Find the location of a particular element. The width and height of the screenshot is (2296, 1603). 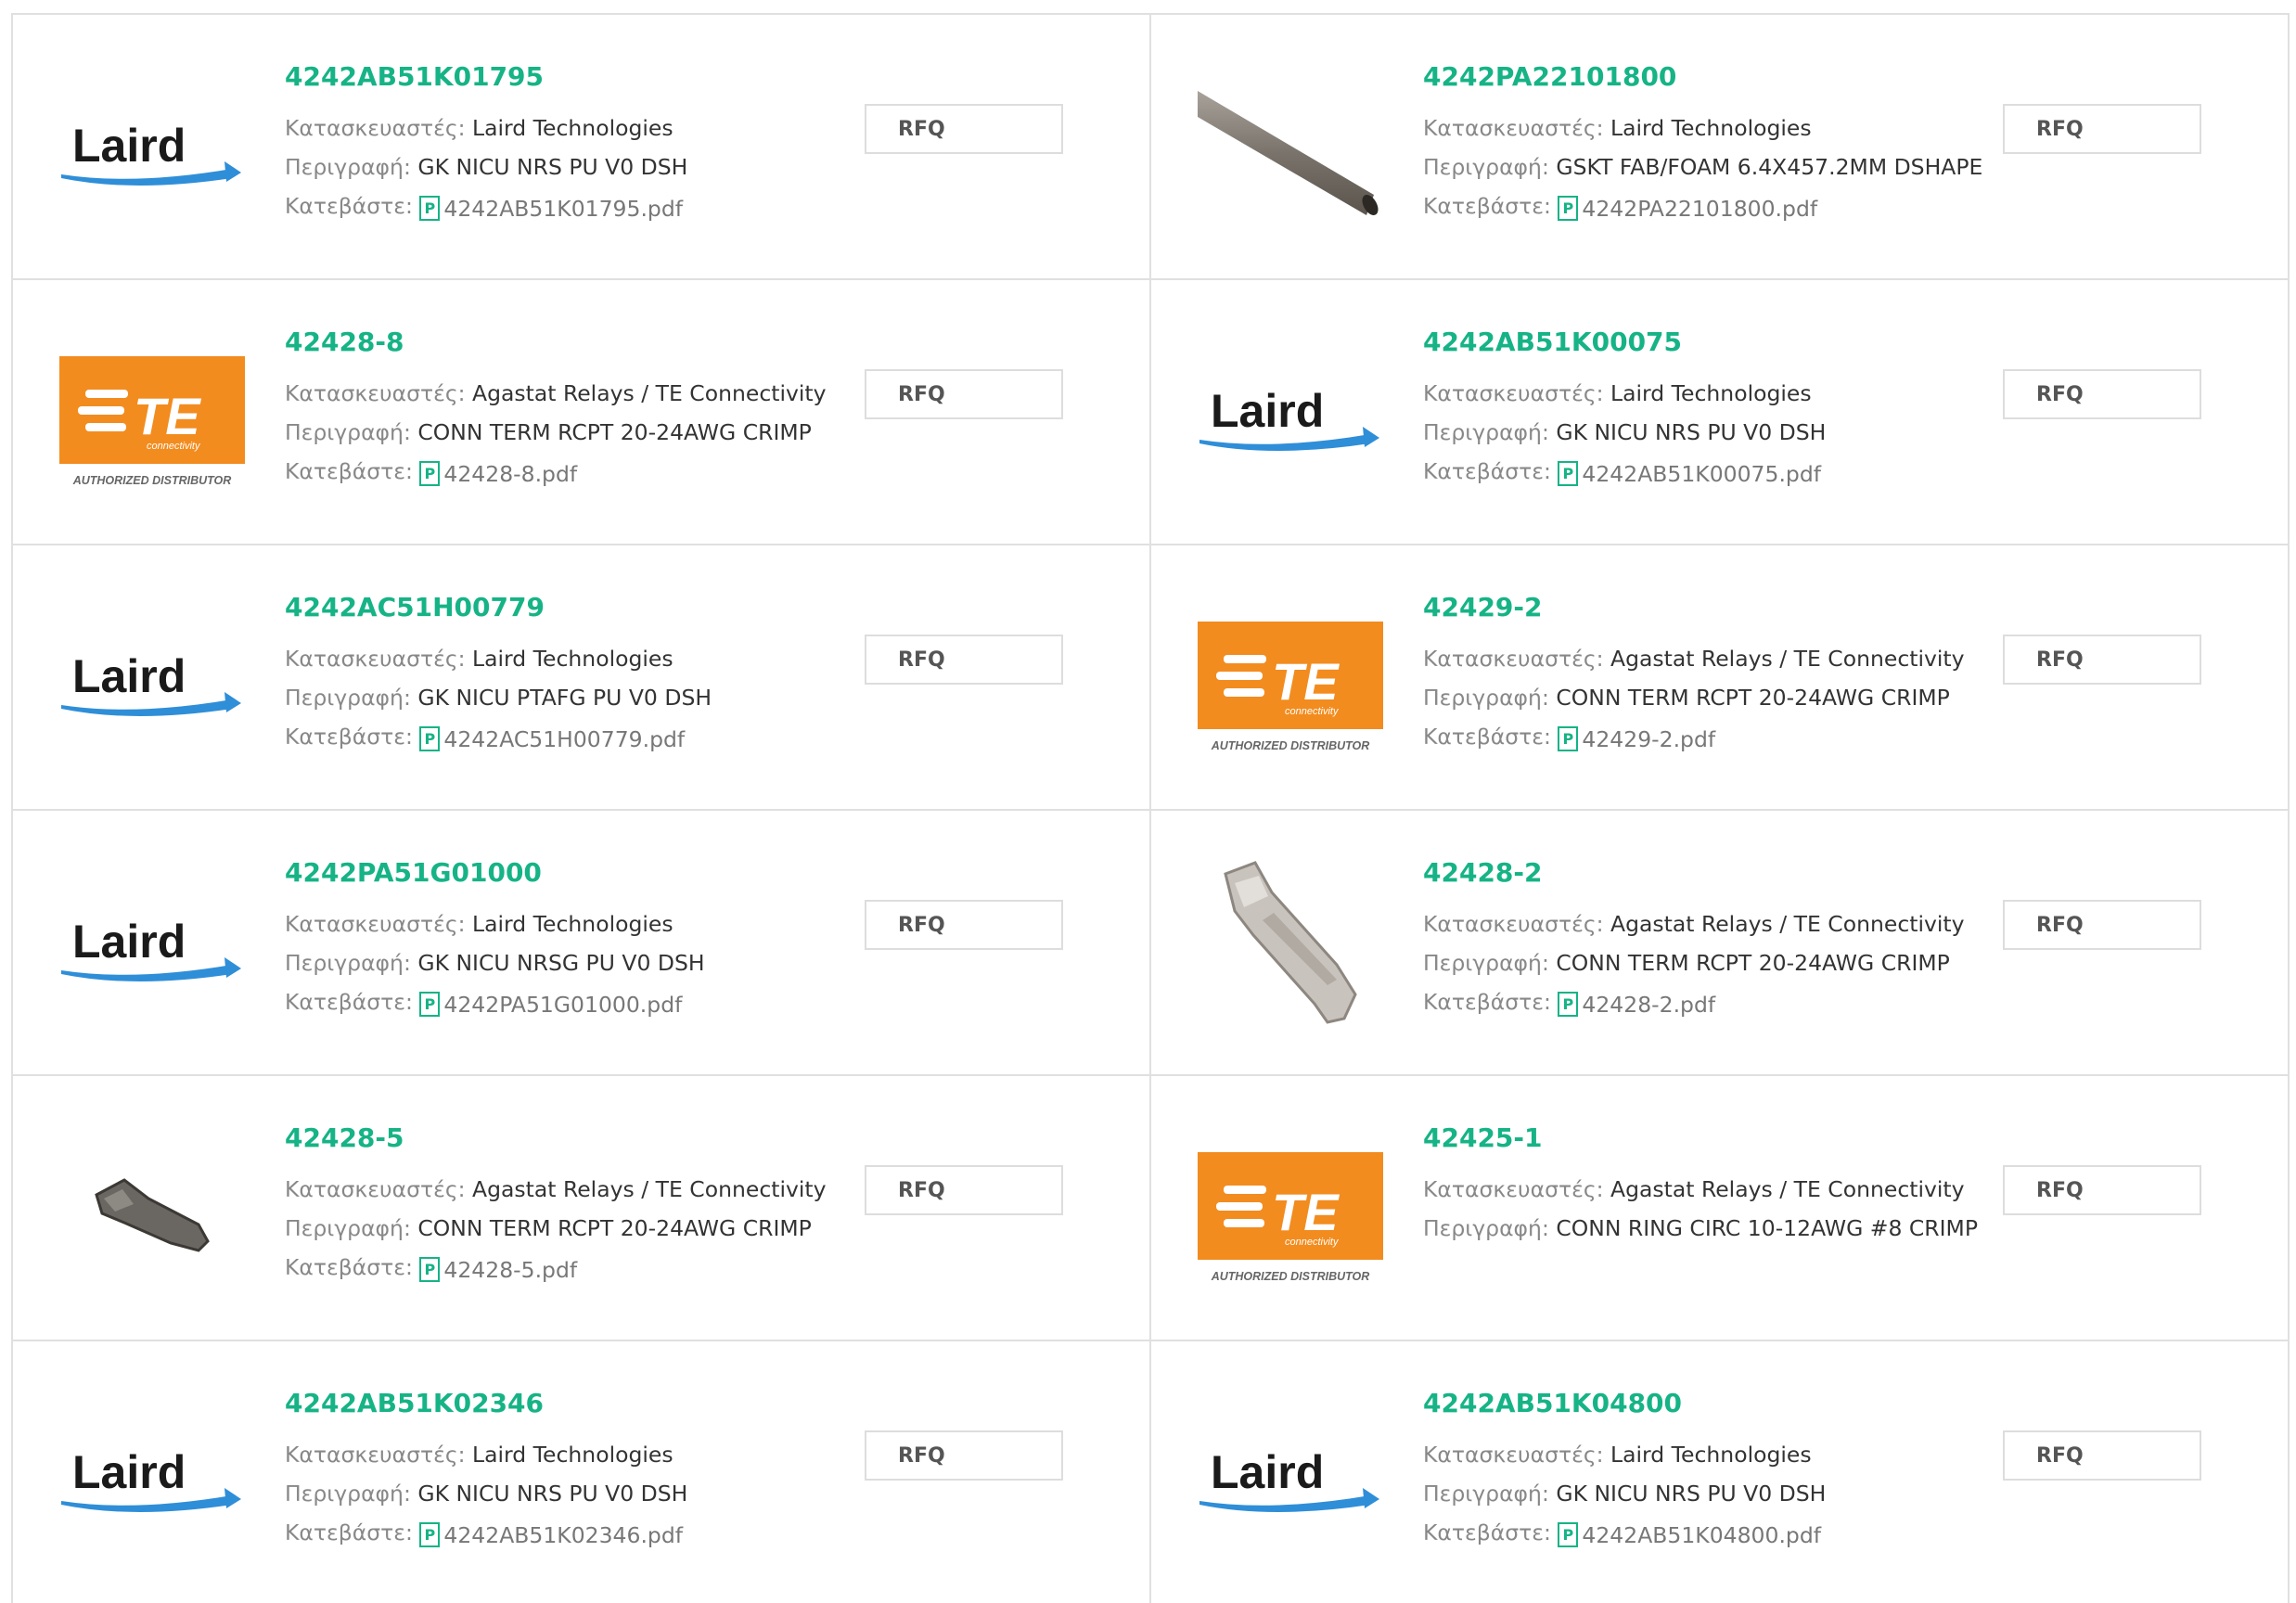

description-row: Περιγραφή: CONN TERM RCPT 20-24AWG CRIMP is located at coordinates (548, 1228).